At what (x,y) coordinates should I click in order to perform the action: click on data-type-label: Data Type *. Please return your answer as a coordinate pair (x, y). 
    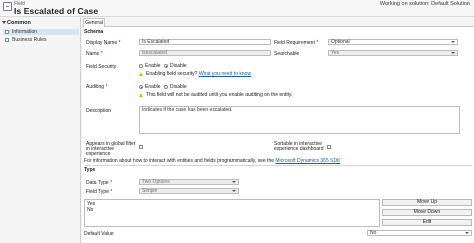
    Looking at the image, I should click on (99, 183).